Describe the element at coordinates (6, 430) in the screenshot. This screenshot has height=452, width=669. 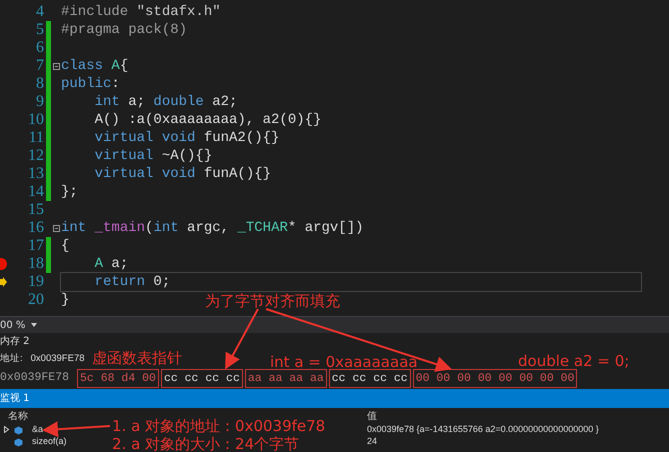
I see `expand-icon` at that location.